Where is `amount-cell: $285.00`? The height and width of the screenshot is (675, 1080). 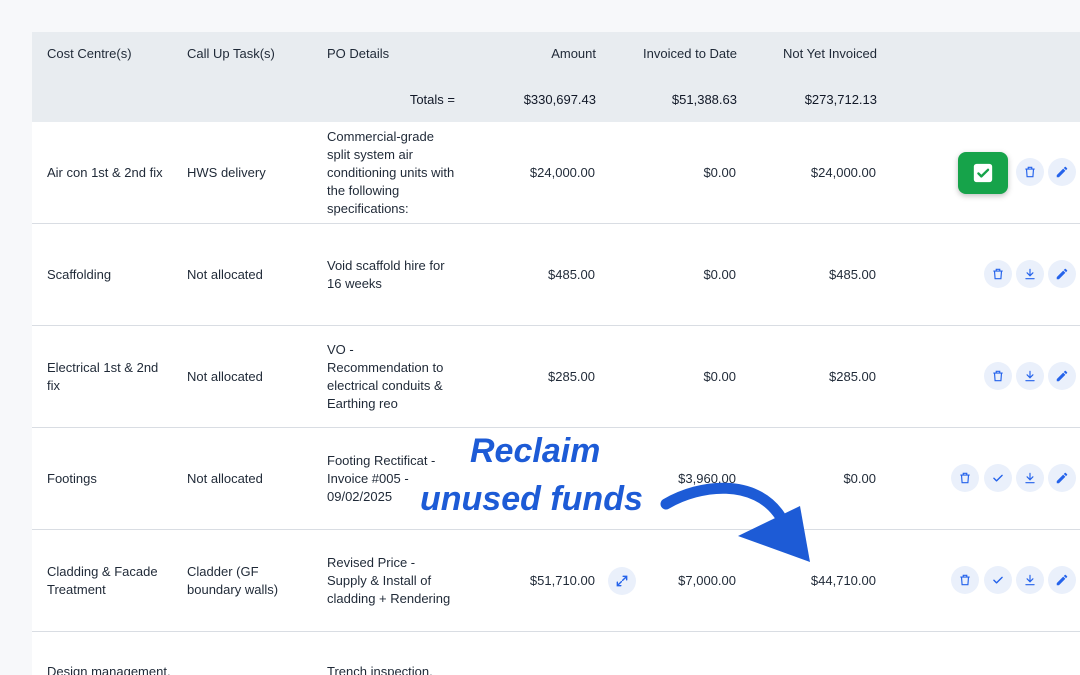
amount-cell: $285.00 is located at coordinates (571, 376).